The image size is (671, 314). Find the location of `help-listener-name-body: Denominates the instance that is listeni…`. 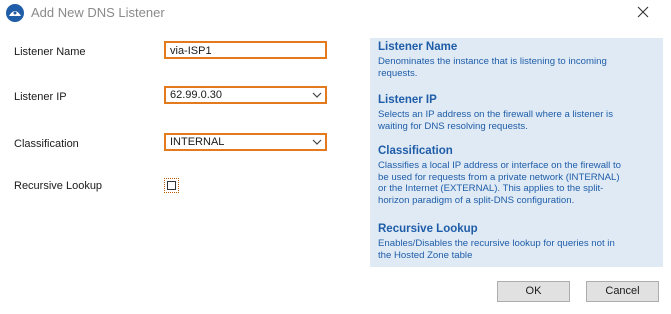

help-listener-name-body: Denominates the instance that is listeni… is located at coordinates (519, 67).